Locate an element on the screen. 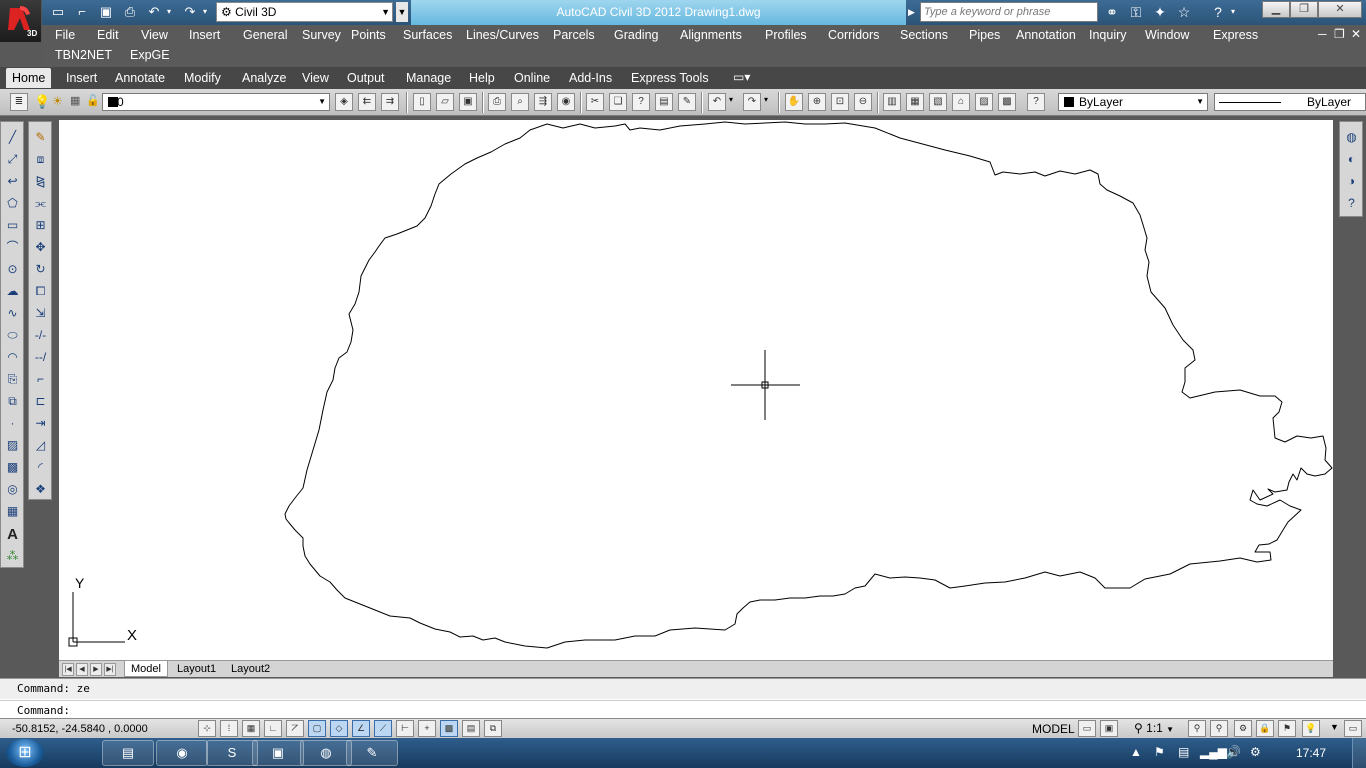 The height and width of the screenshot is (768, 1366). menu-alignments: Alignments is located at coordinates (711, 35).